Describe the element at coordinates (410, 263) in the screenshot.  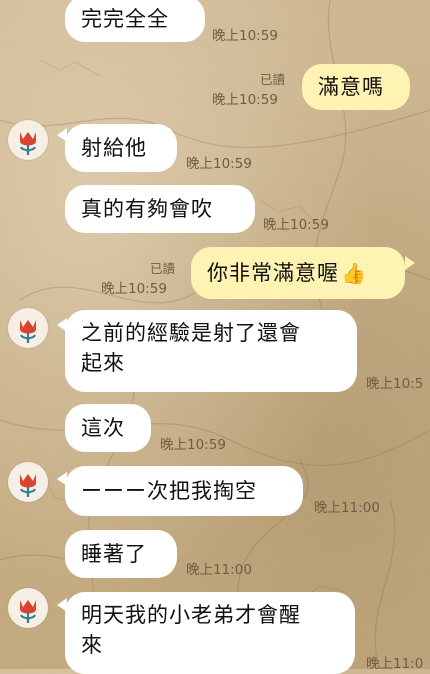
I see `bubble-tail` at that location.